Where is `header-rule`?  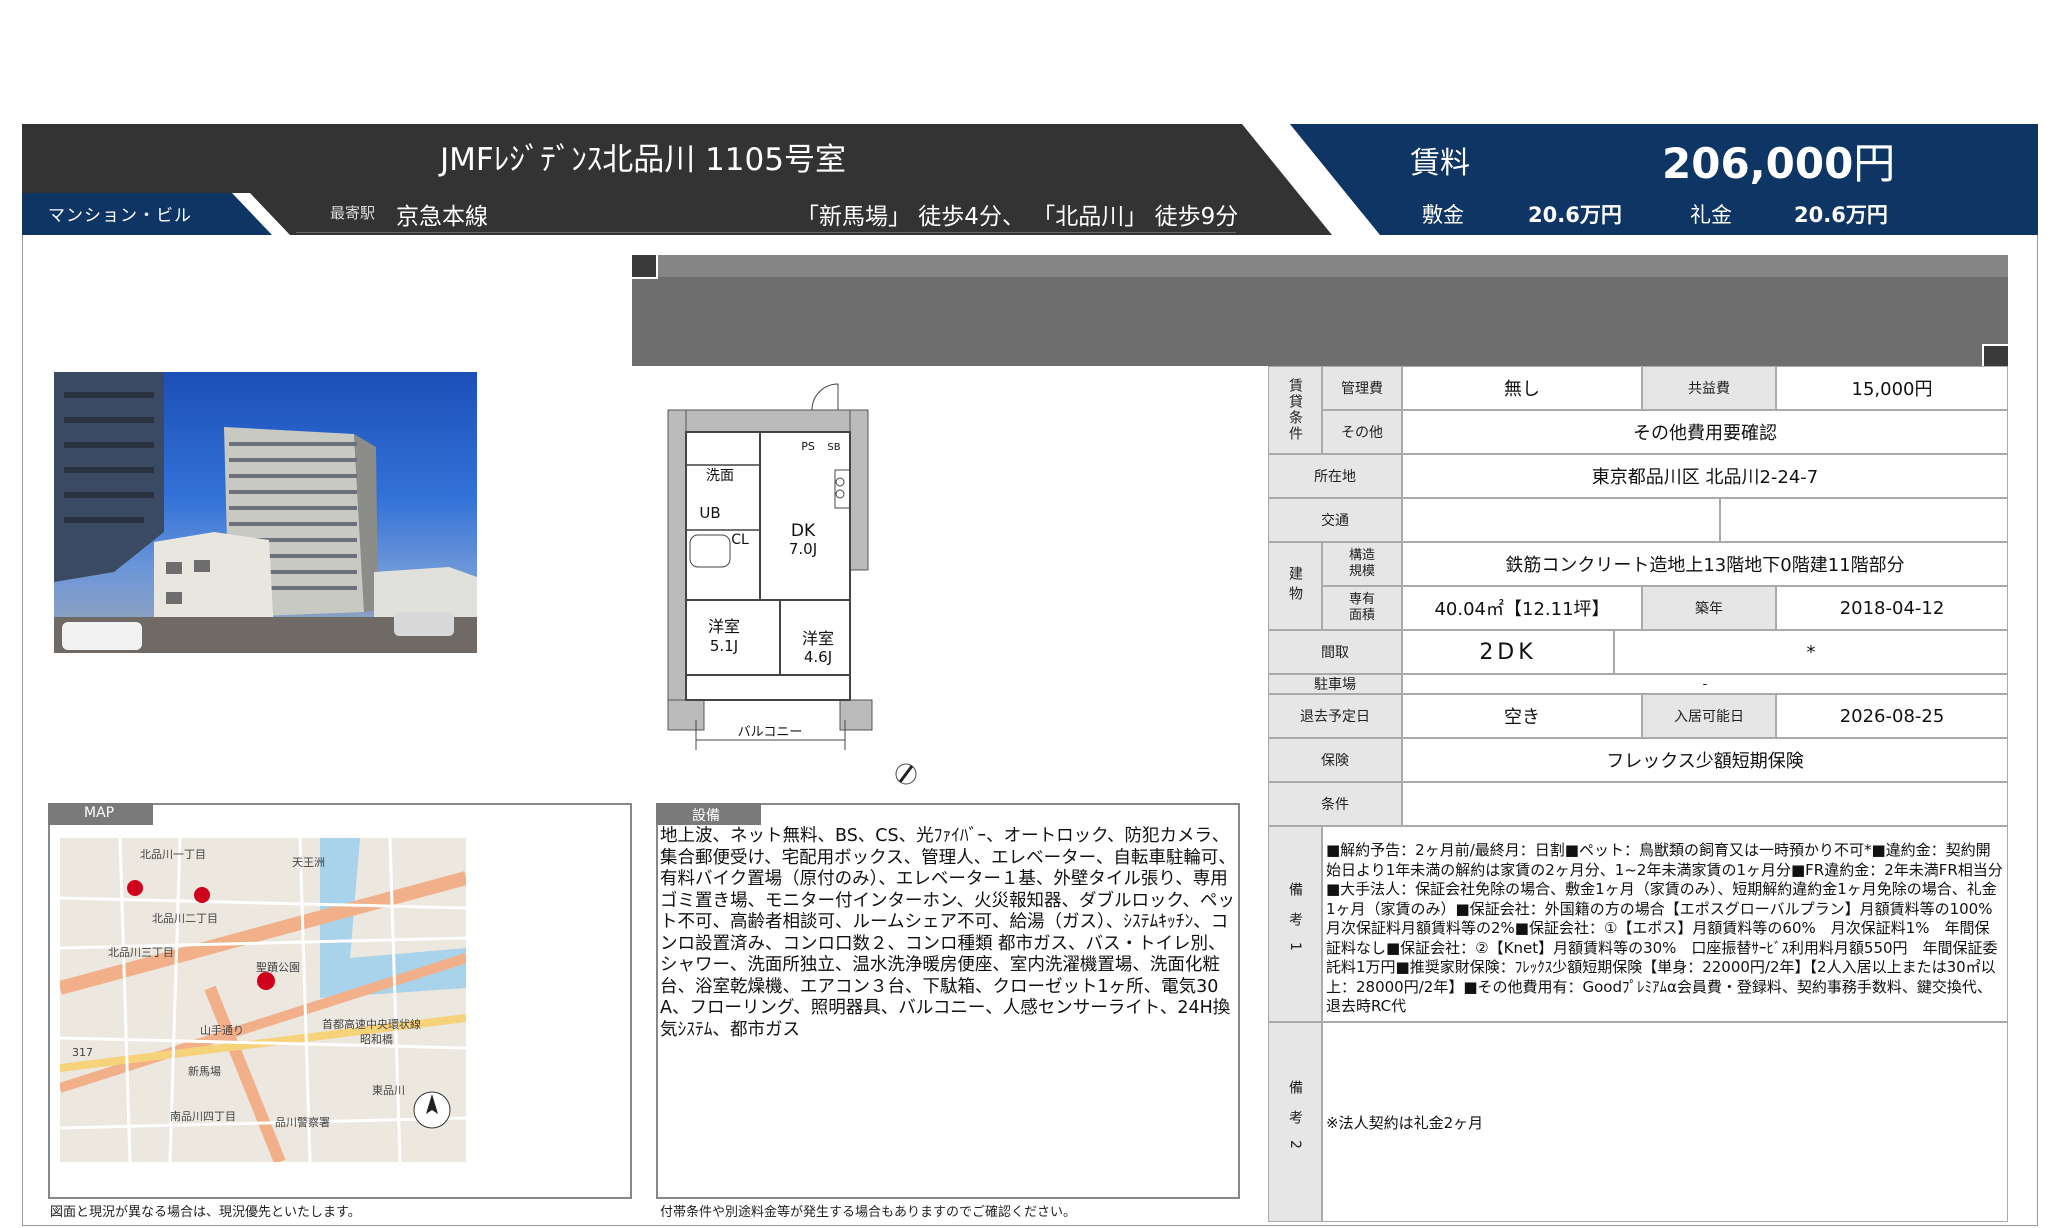
header-rule is located at coordinates (766, 232).